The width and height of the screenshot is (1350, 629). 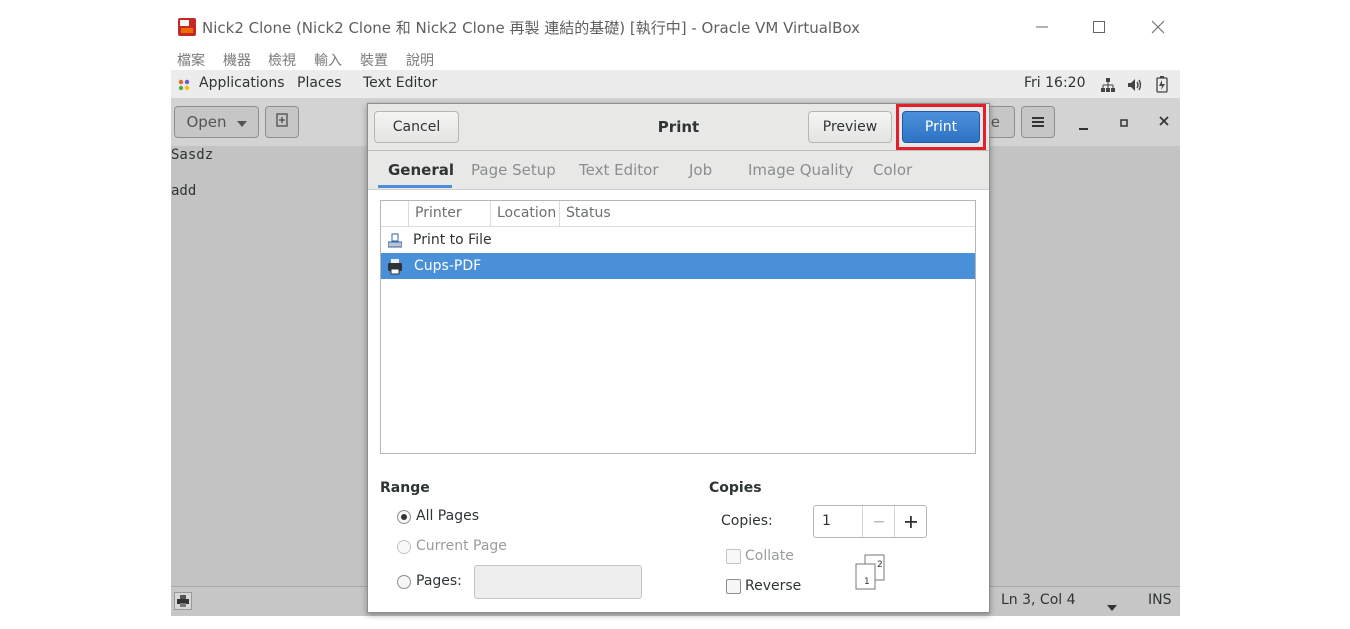 I want to click on collate-label: Collate, so click(x=769, y=556).